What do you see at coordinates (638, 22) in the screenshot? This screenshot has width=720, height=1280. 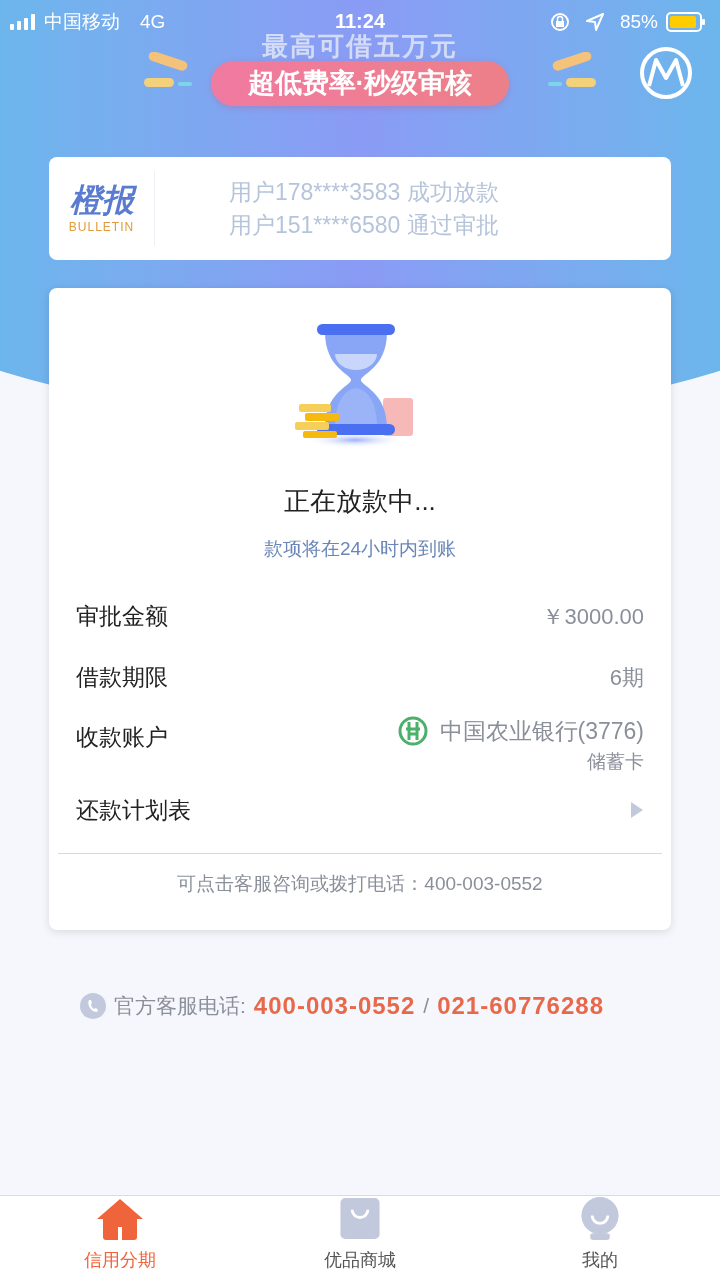 I see `battery-percent: 85%` at bounding box center [638, 22].